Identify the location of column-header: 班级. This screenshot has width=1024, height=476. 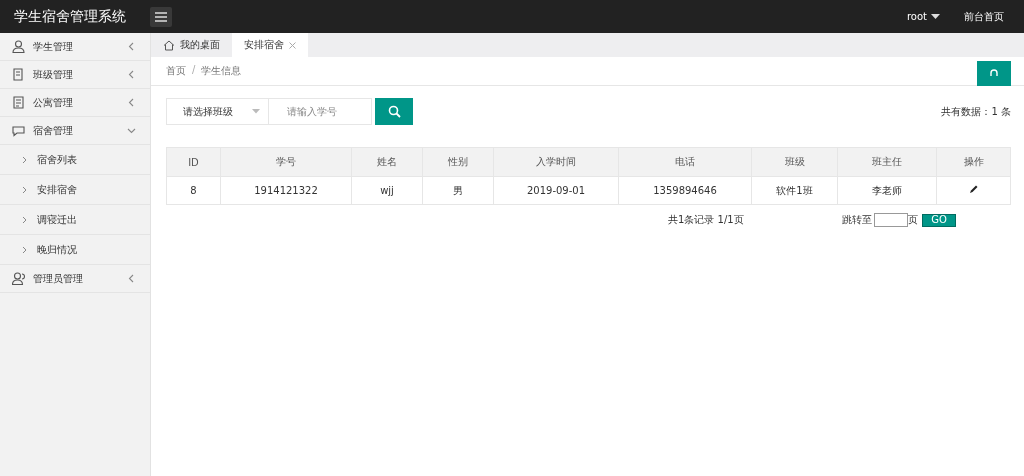
(794, 162).